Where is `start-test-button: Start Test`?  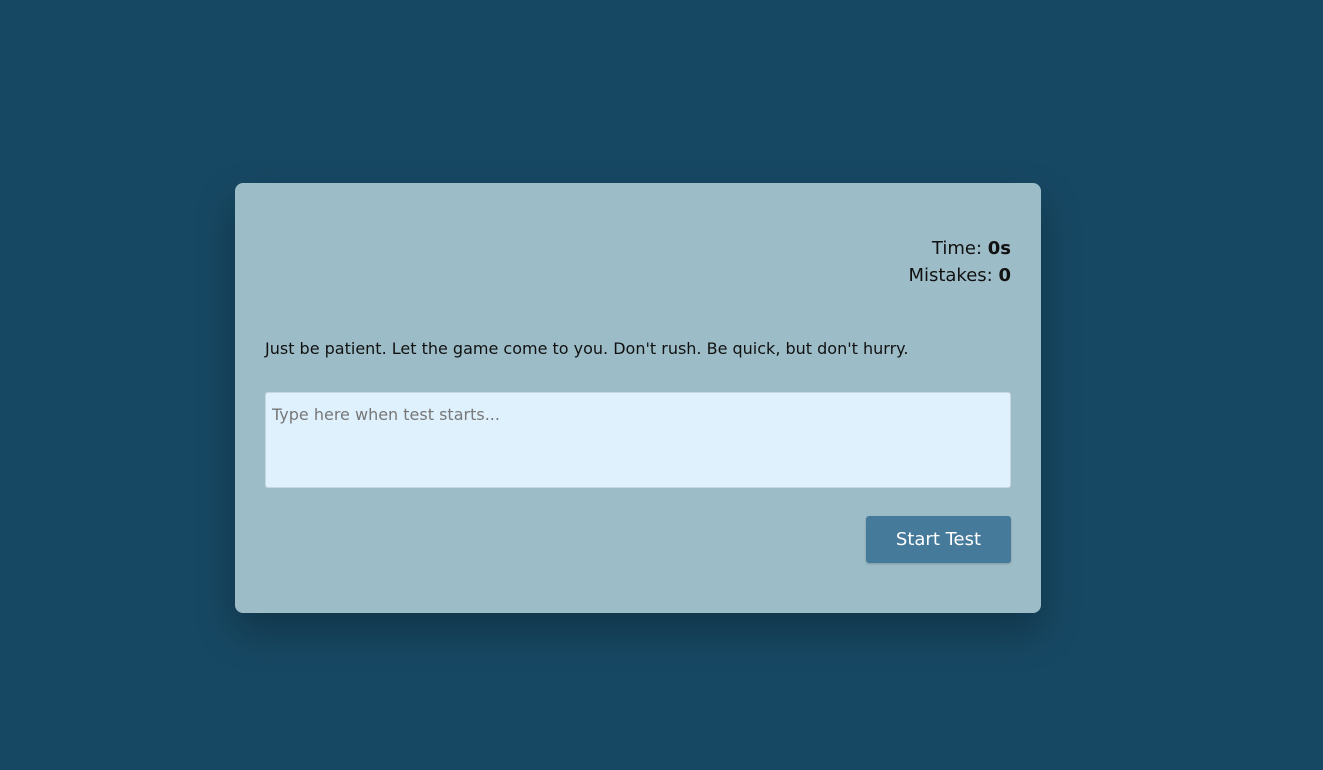 start-test-button: Start Test is located at coordinates (938, 539).